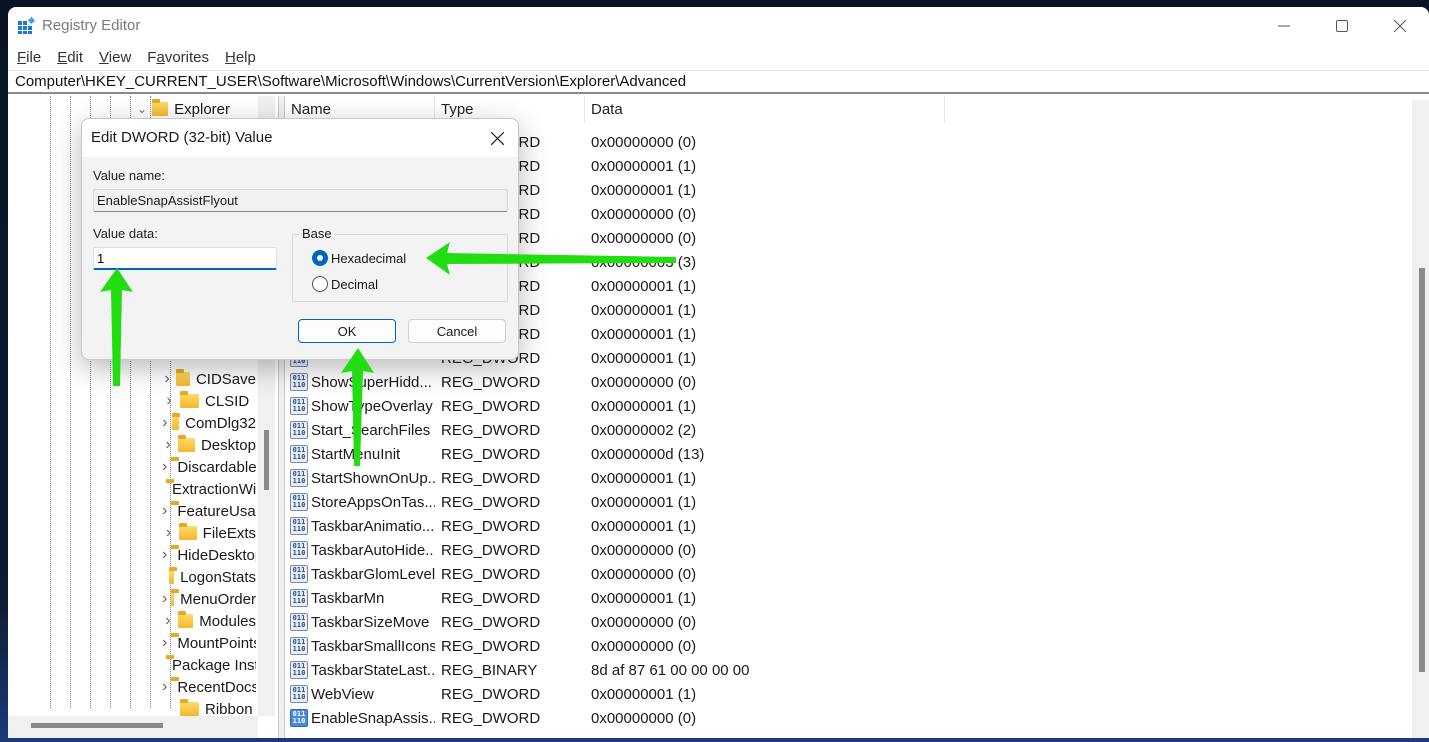 This screenshot has height=742, width=1429. Describe the element at coordinates (209, 555) in the screenshot. I see `tree-item: › HideDesktopIcons` at that location.